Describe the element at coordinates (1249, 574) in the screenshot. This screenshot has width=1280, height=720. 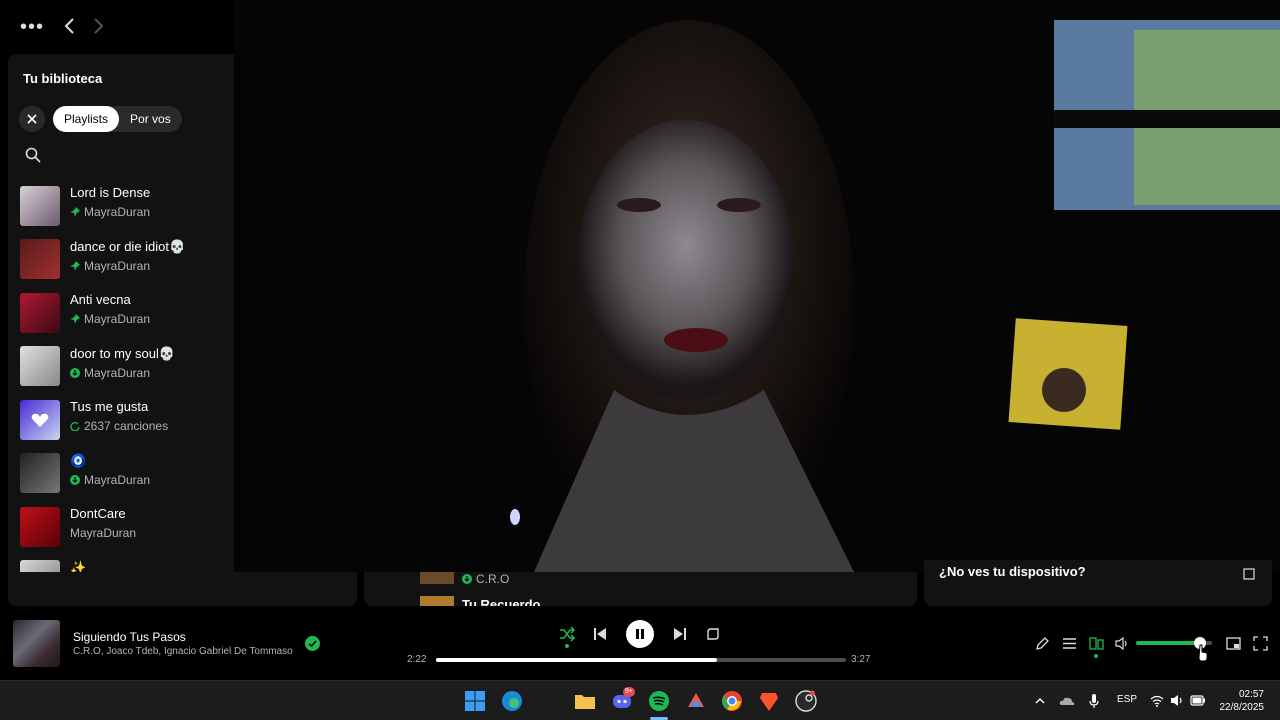
I see `external-link-icon` at that location.